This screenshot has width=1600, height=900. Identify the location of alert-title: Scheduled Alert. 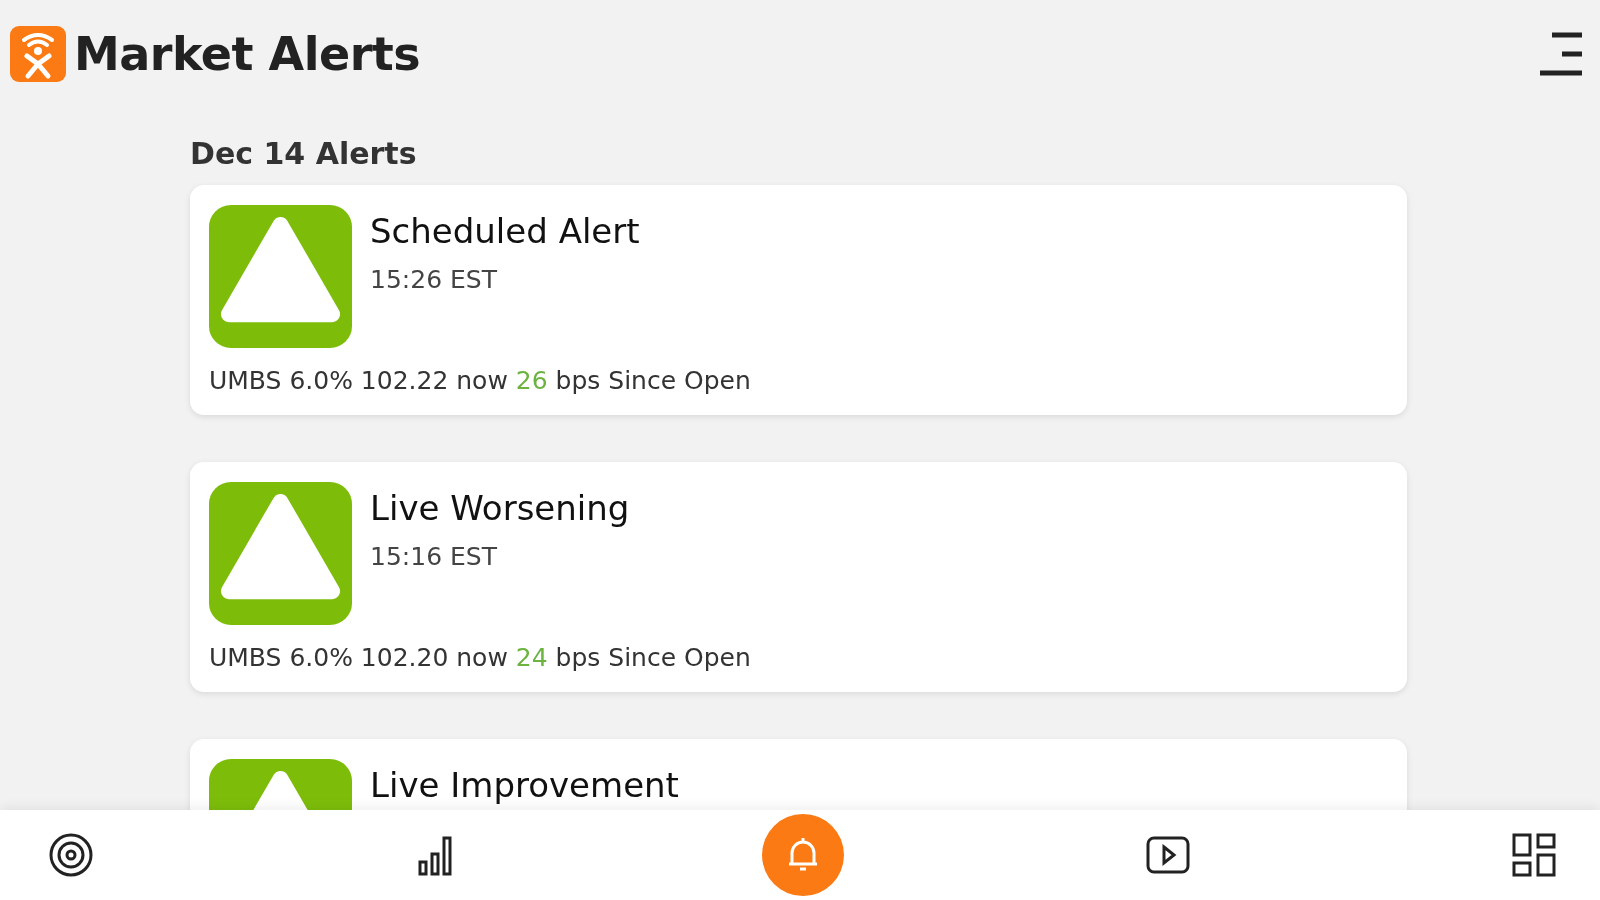
(505, 231).